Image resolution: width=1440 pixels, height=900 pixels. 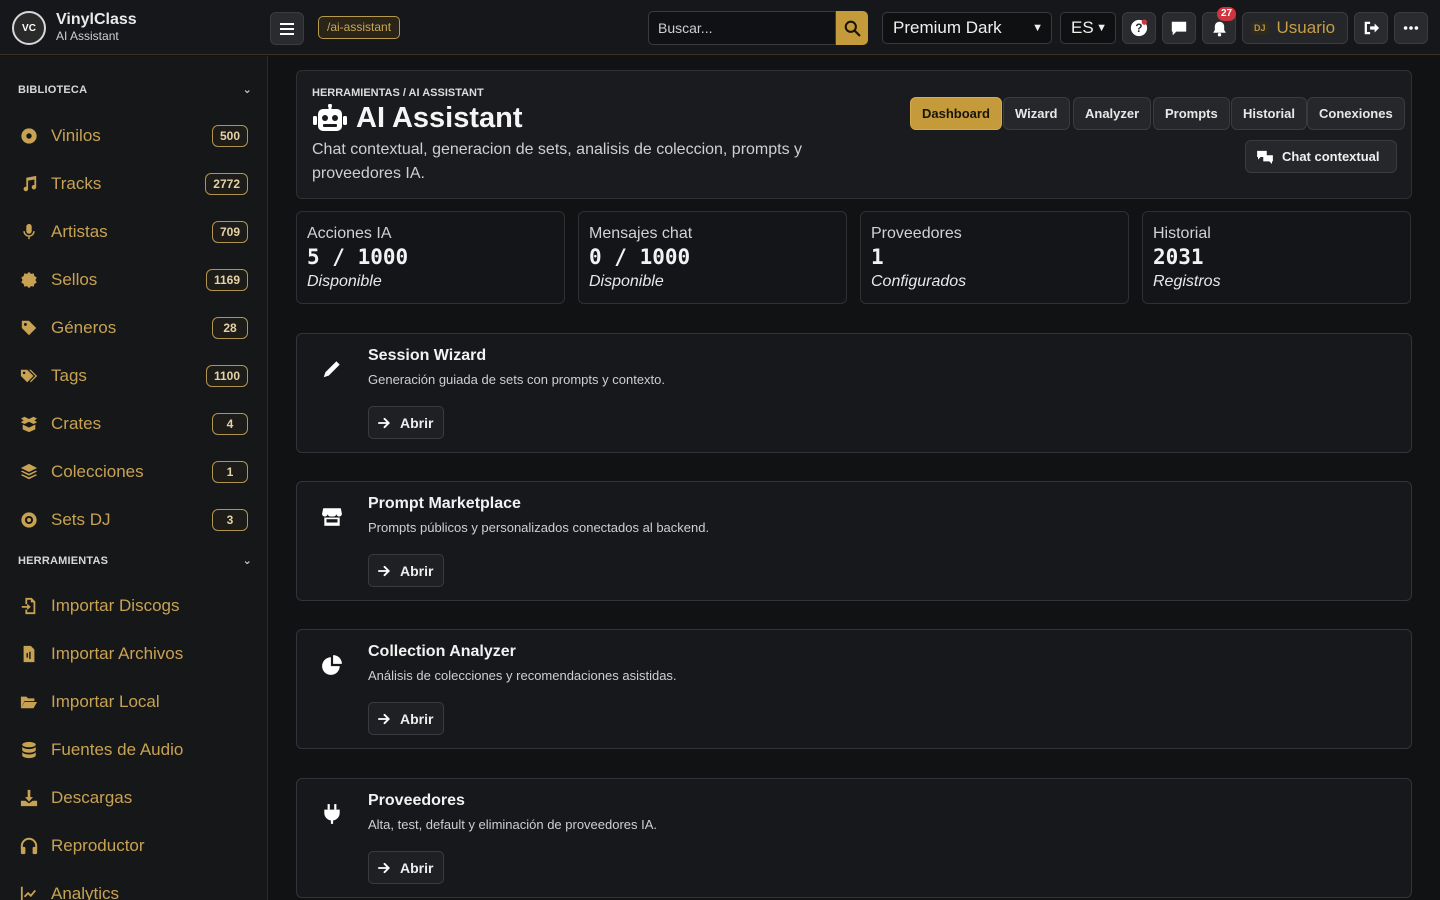 I want to click on stat-label: Acciones IA, so click(x=349, y=233).